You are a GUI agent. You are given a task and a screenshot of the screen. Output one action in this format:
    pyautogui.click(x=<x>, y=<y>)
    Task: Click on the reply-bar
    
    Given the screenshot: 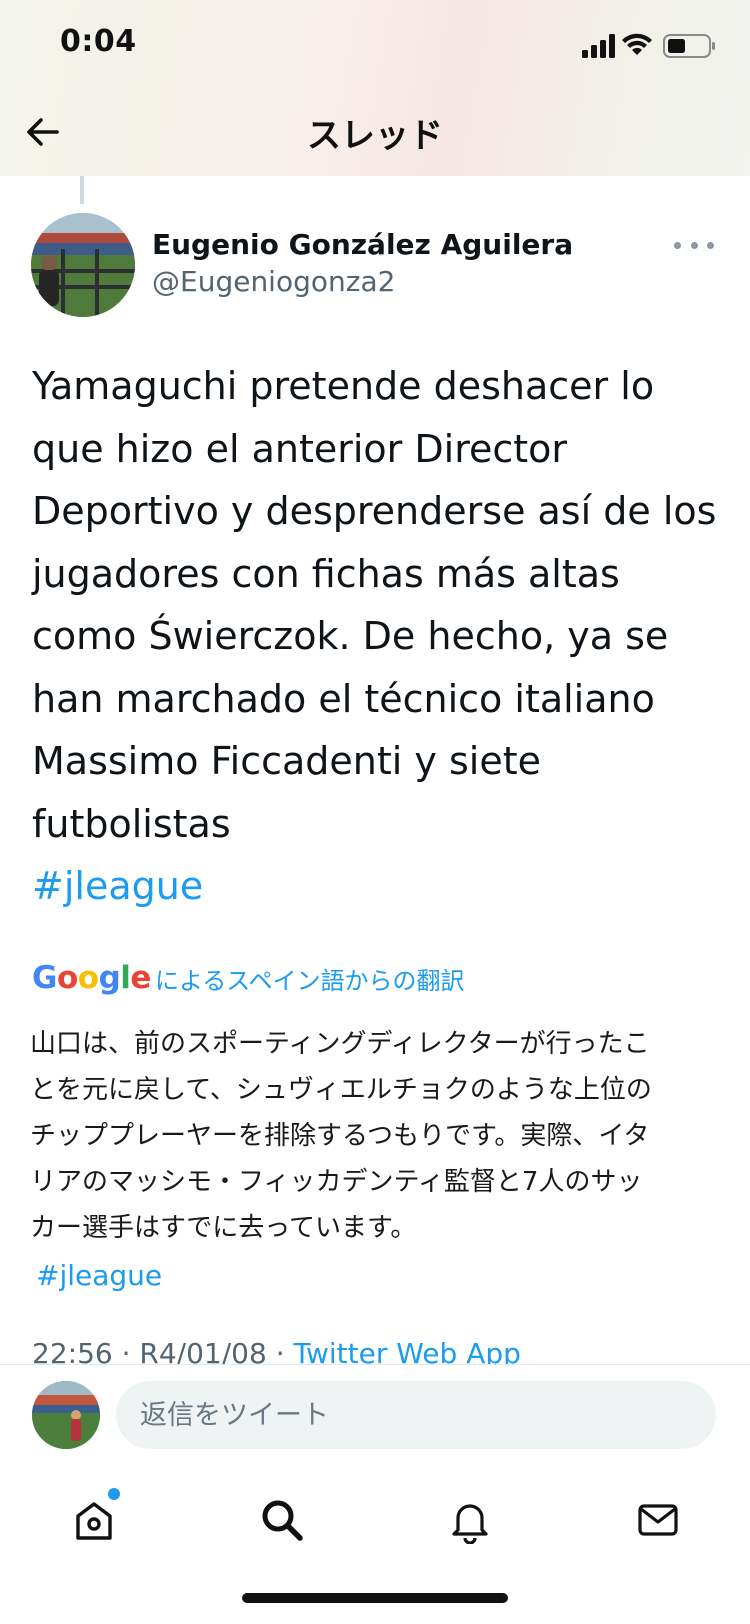 What is the action you would take?
    pyautogui.click(x=375, y=1414)
    